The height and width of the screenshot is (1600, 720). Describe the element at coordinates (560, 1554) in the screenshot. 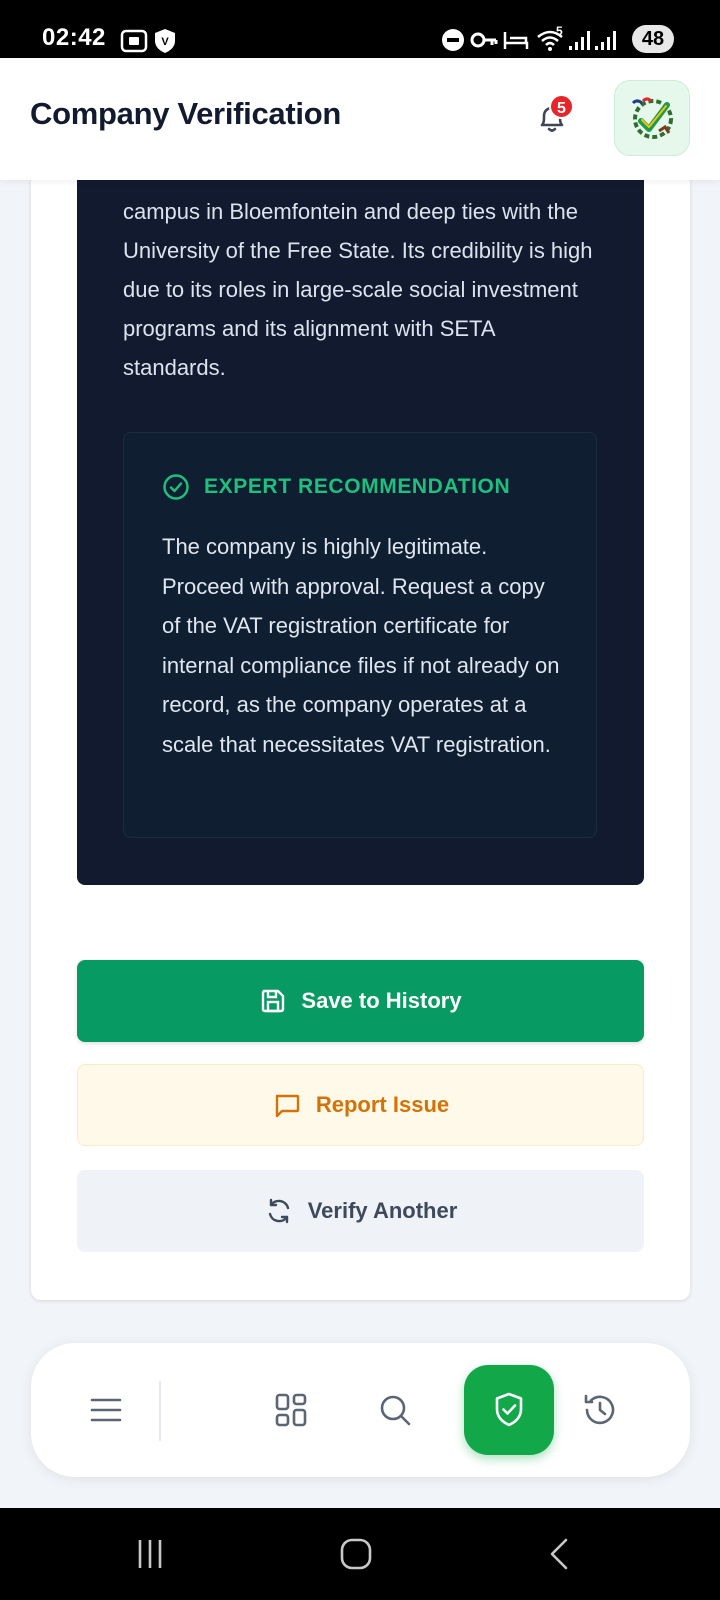

I see `back-icon` at that location.